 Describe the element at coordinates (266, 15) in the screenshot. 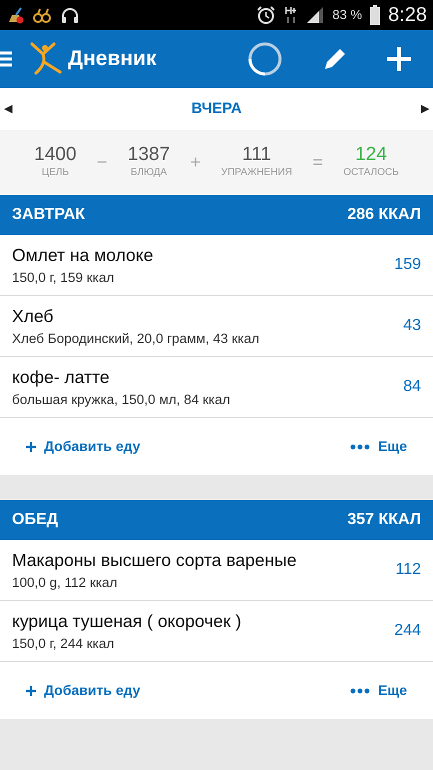

I see `alarm-icon` at that location.